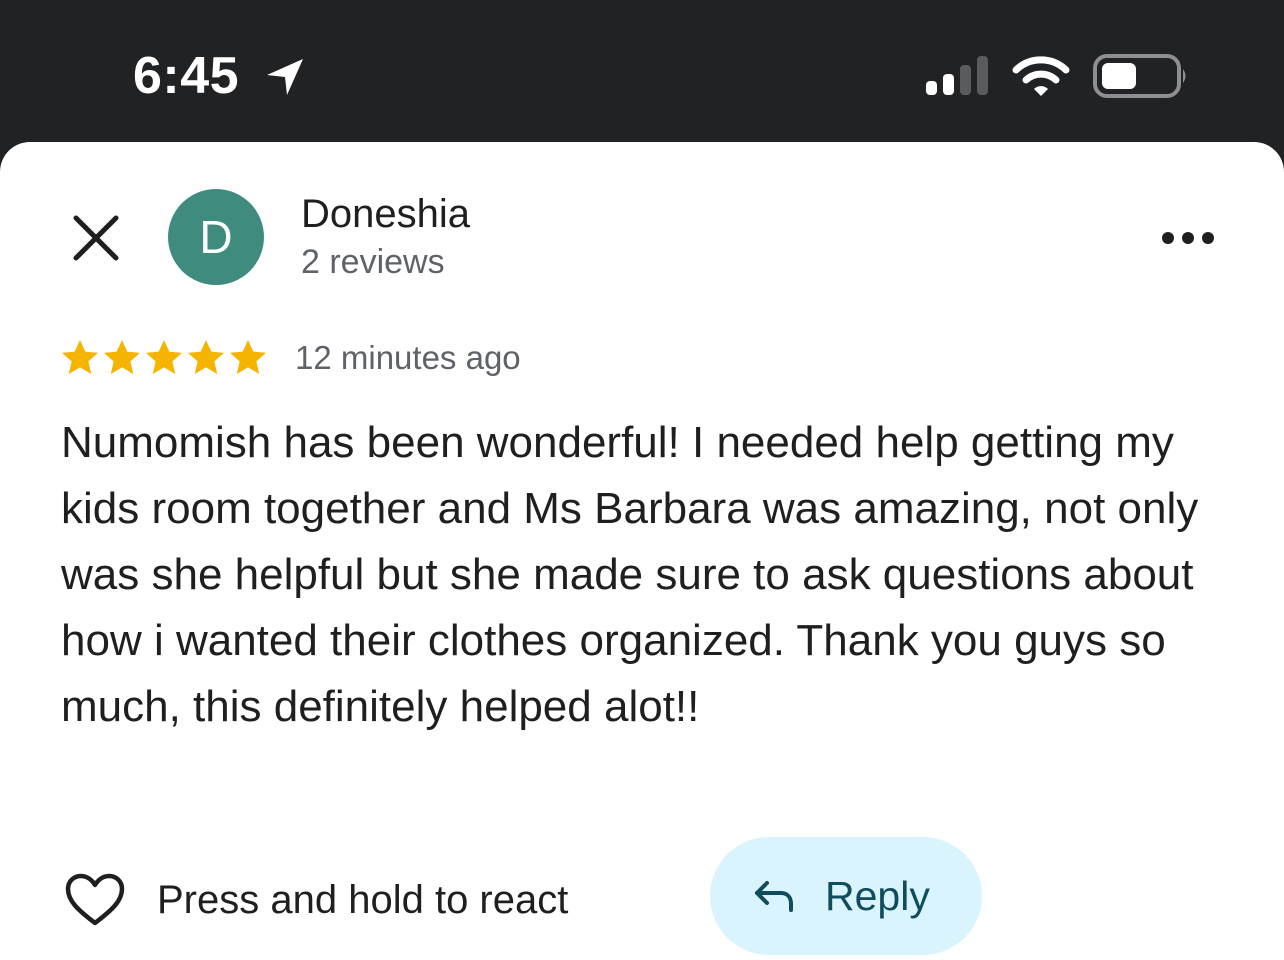 This screenshot has height=960, width=1284. I want to click on review-timestamp: 12 minutes ago, so click(408, 357).